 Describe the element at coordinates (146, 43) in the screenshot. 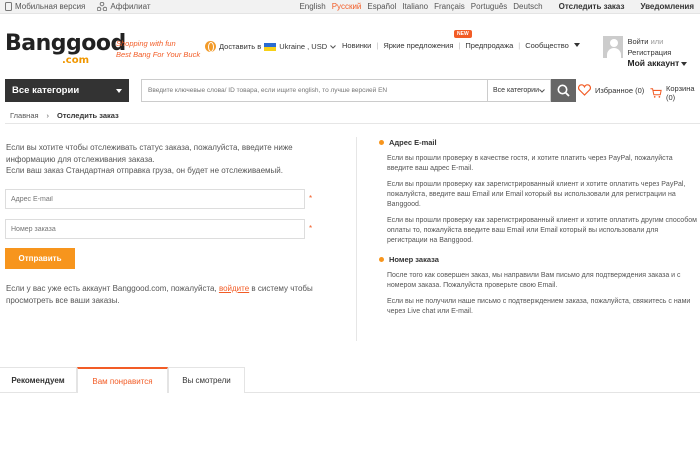

I see `tagline-line-1: Shopping with fun` at that location.